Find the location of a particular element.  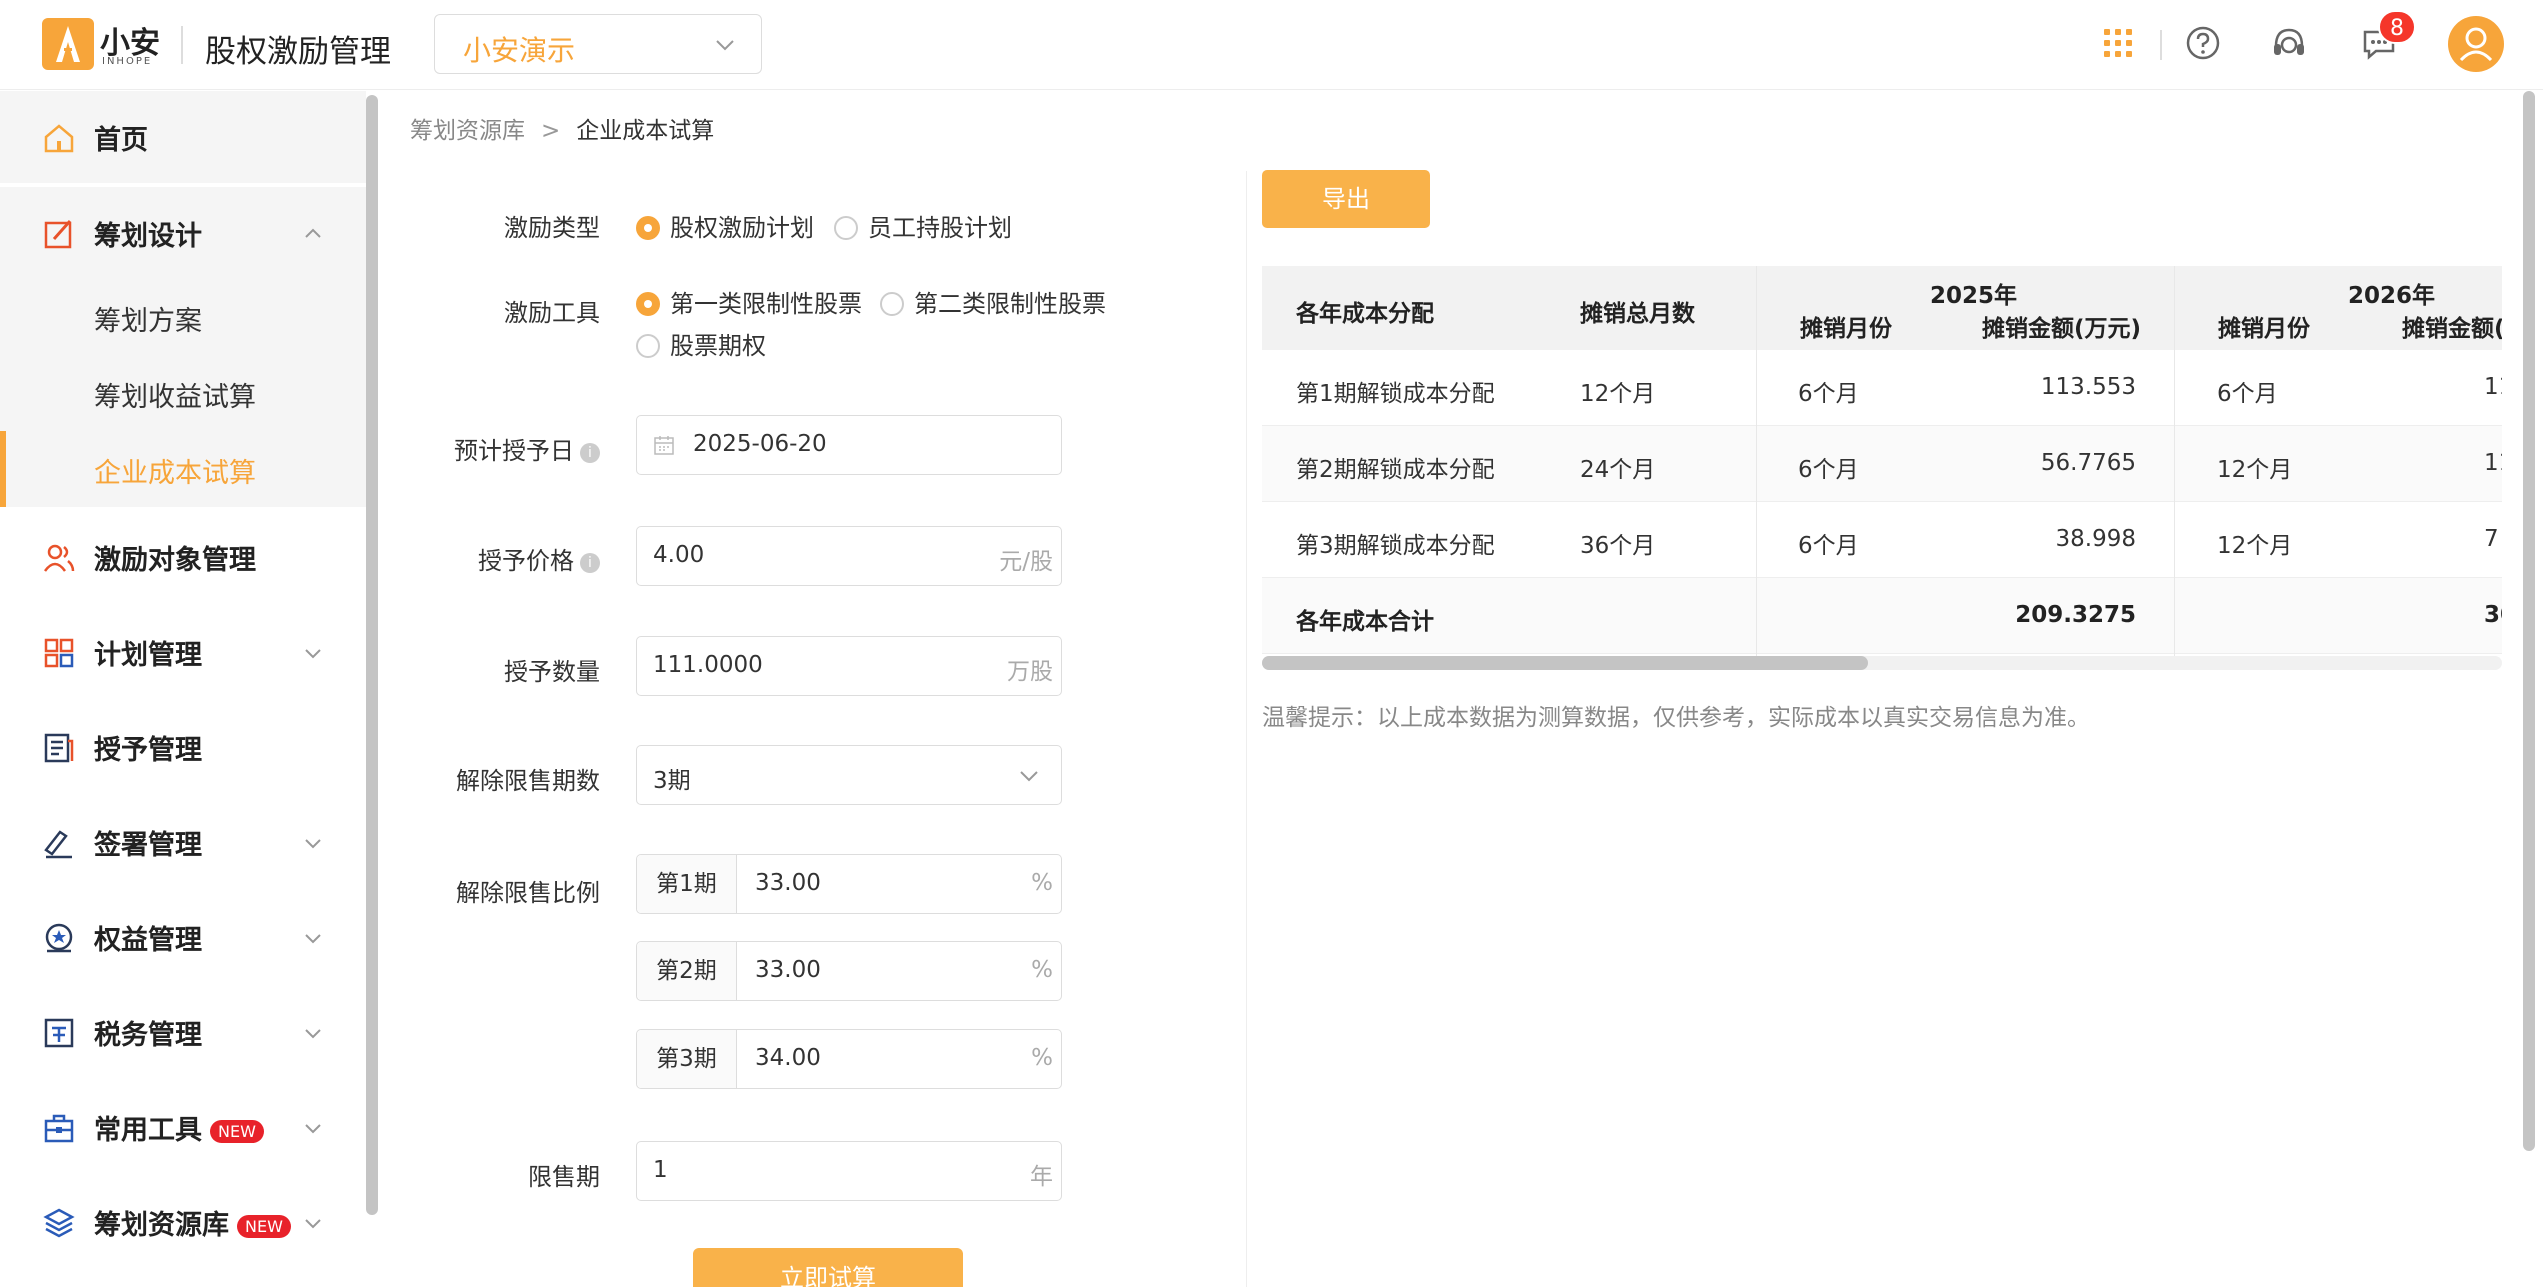

radio-stock-option: 股票期权 is located at coordinates (701, 343).